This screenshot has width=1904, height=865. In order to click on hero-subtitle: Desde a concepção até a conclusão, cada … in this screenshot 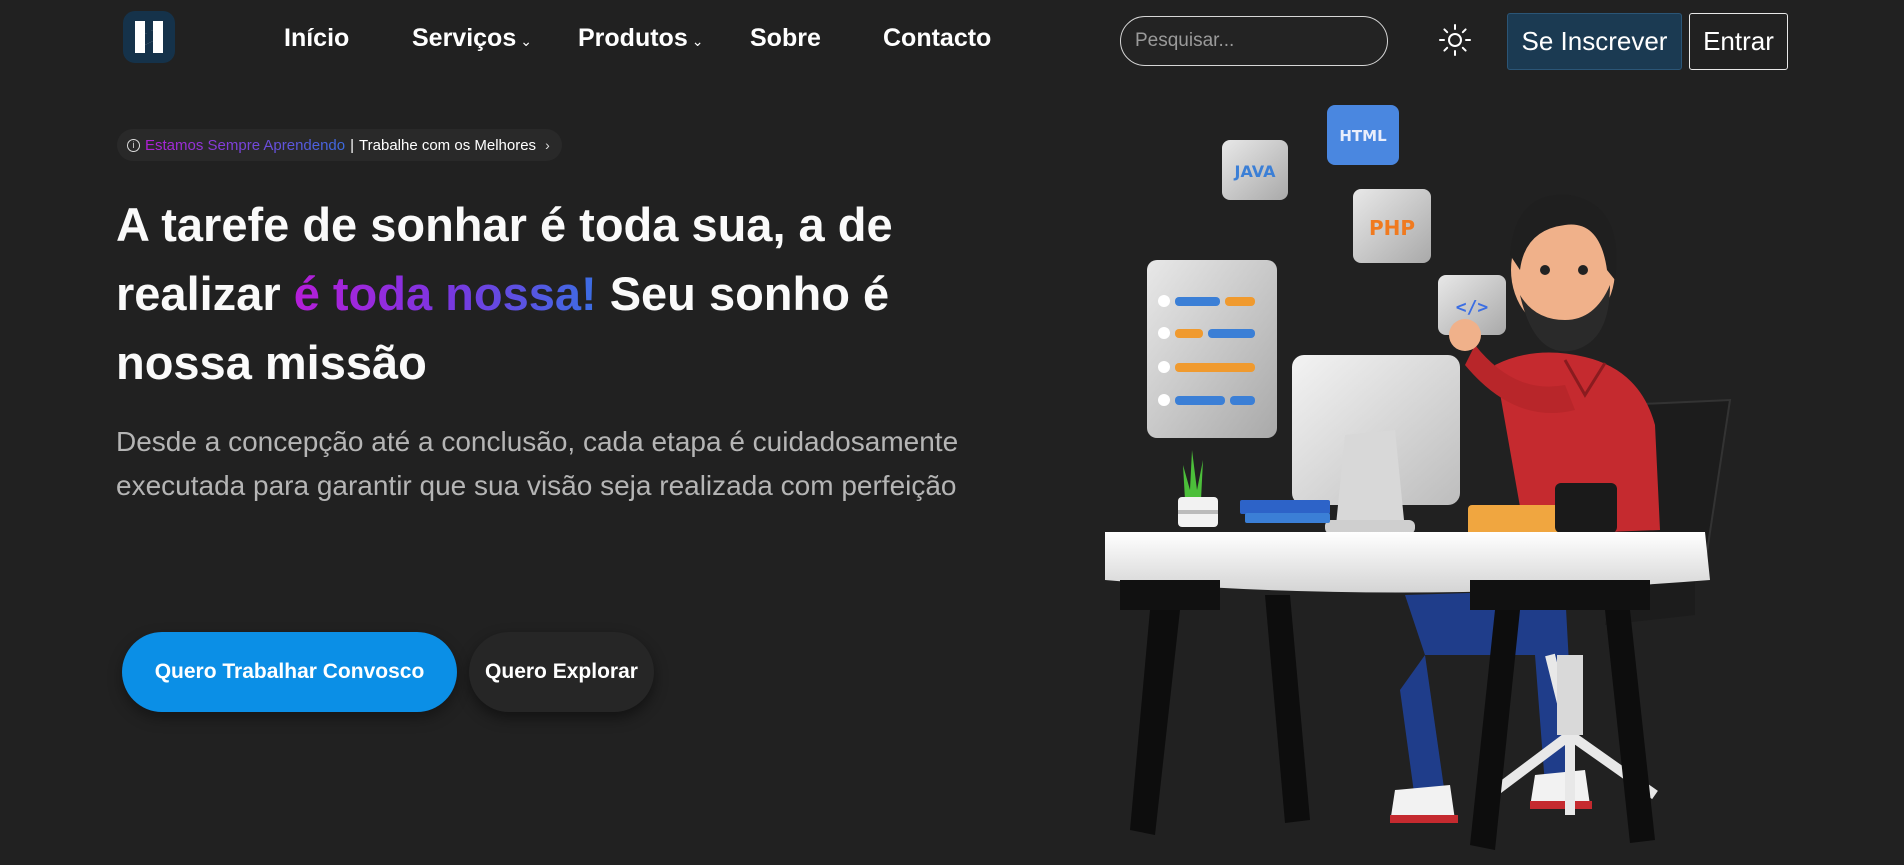, I will do `click(537, 463)`.